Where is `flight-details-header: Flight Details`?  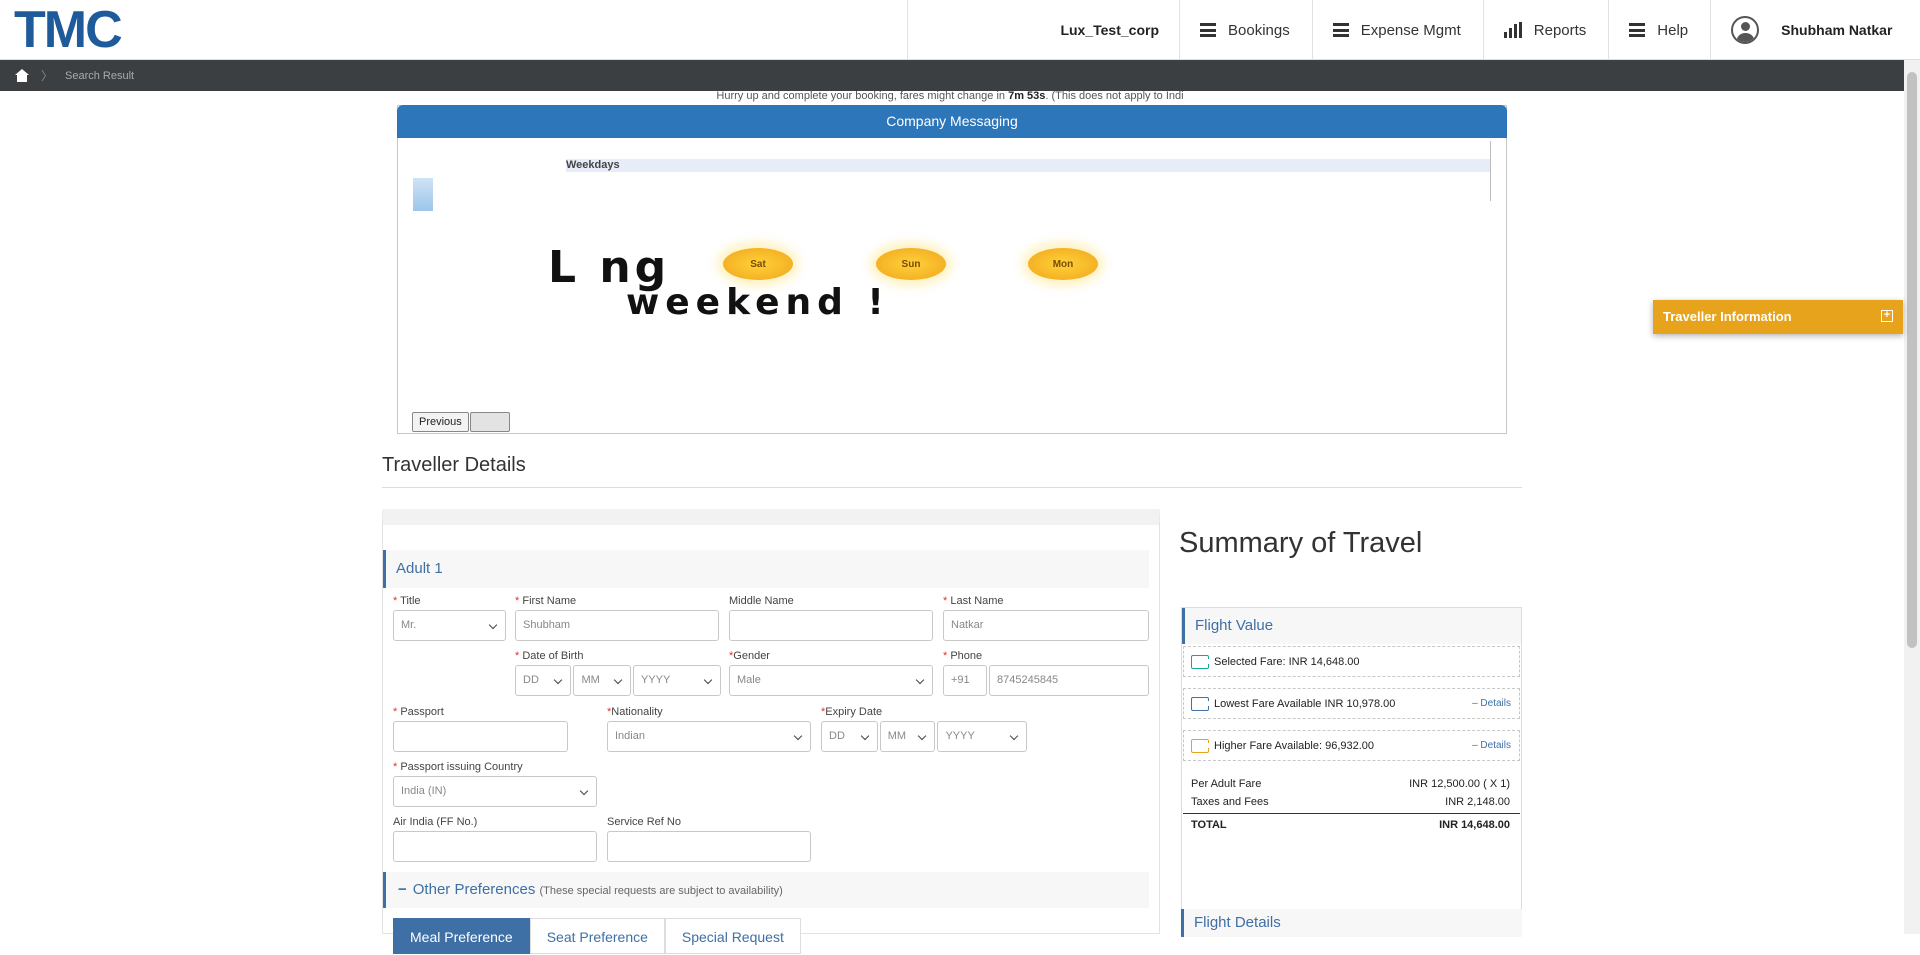
flight-details-header: Flight Details is located at coordinates (1351, 923).